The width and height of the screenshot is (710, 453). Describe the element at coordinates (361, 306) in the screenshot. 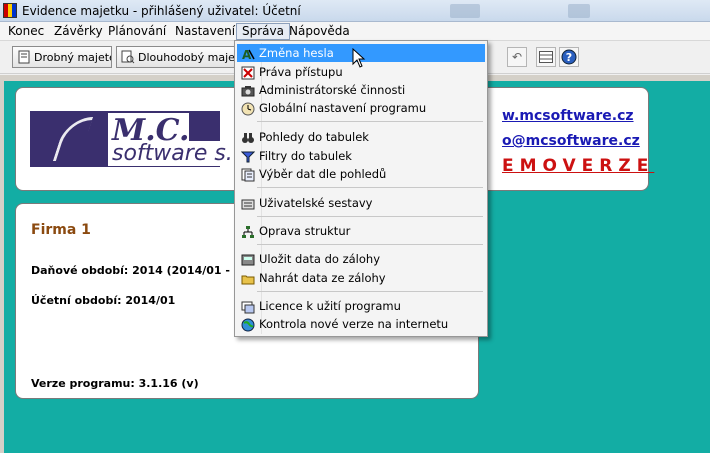

I see `menu-item-licence: Licence k užití programu` at that location.